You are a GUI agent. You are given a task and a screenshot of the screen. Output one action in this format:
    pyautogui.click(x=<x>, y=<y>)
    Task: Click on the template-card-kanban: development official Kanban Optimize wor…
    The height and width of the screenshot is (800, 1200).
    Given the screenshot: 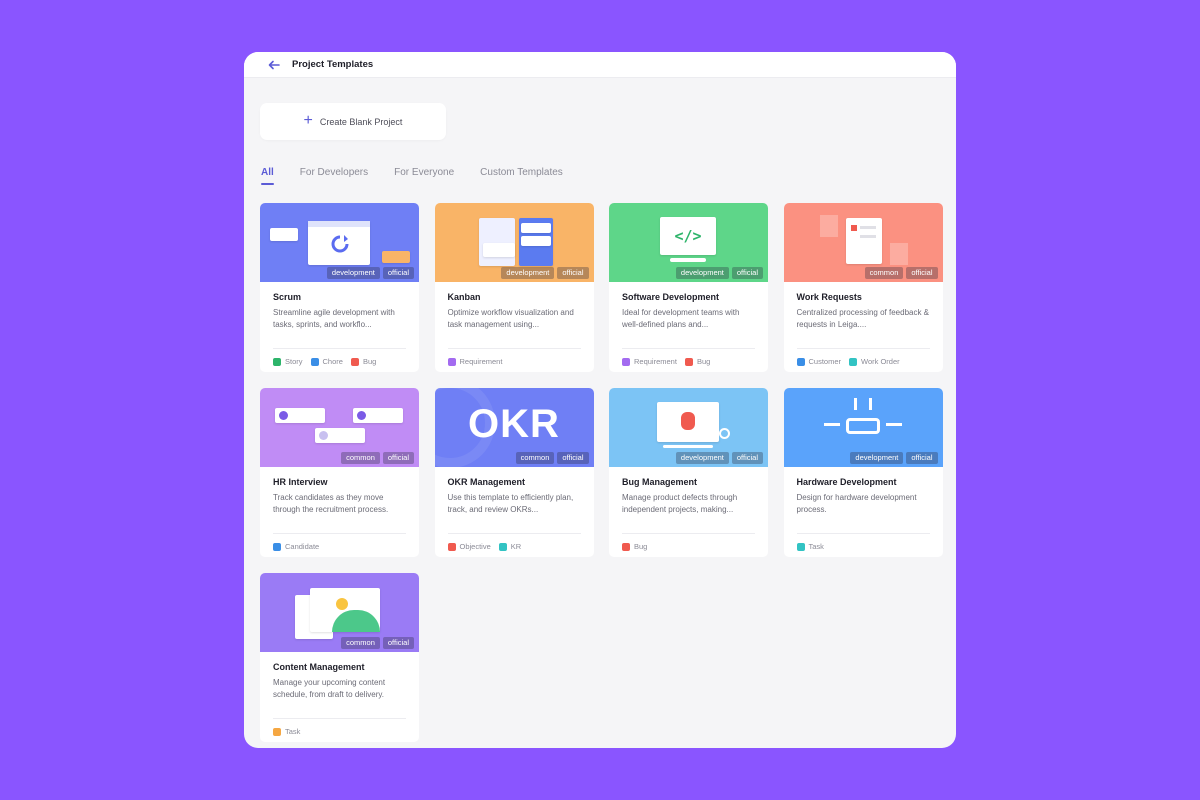 What is the action you would take?
    pyautogui.click(x=514, y=287)
    